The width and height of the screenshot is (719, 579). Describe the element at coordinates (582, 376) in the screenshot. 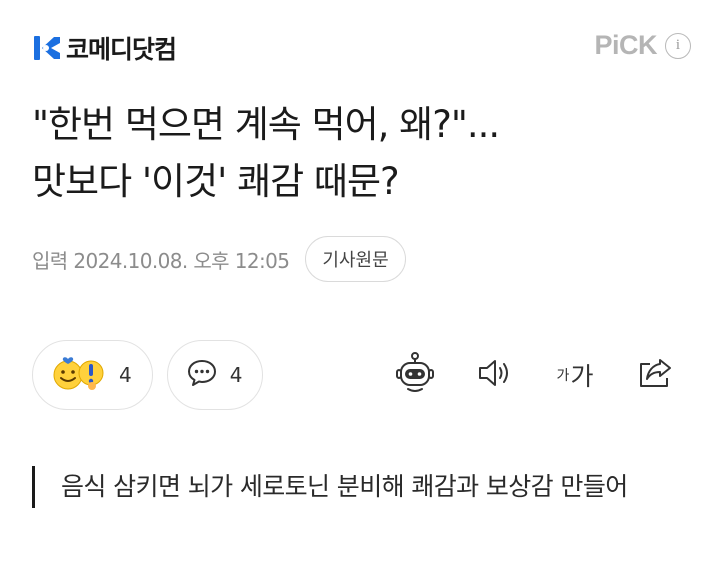

I see `font-size-large-label: 가` at that location.